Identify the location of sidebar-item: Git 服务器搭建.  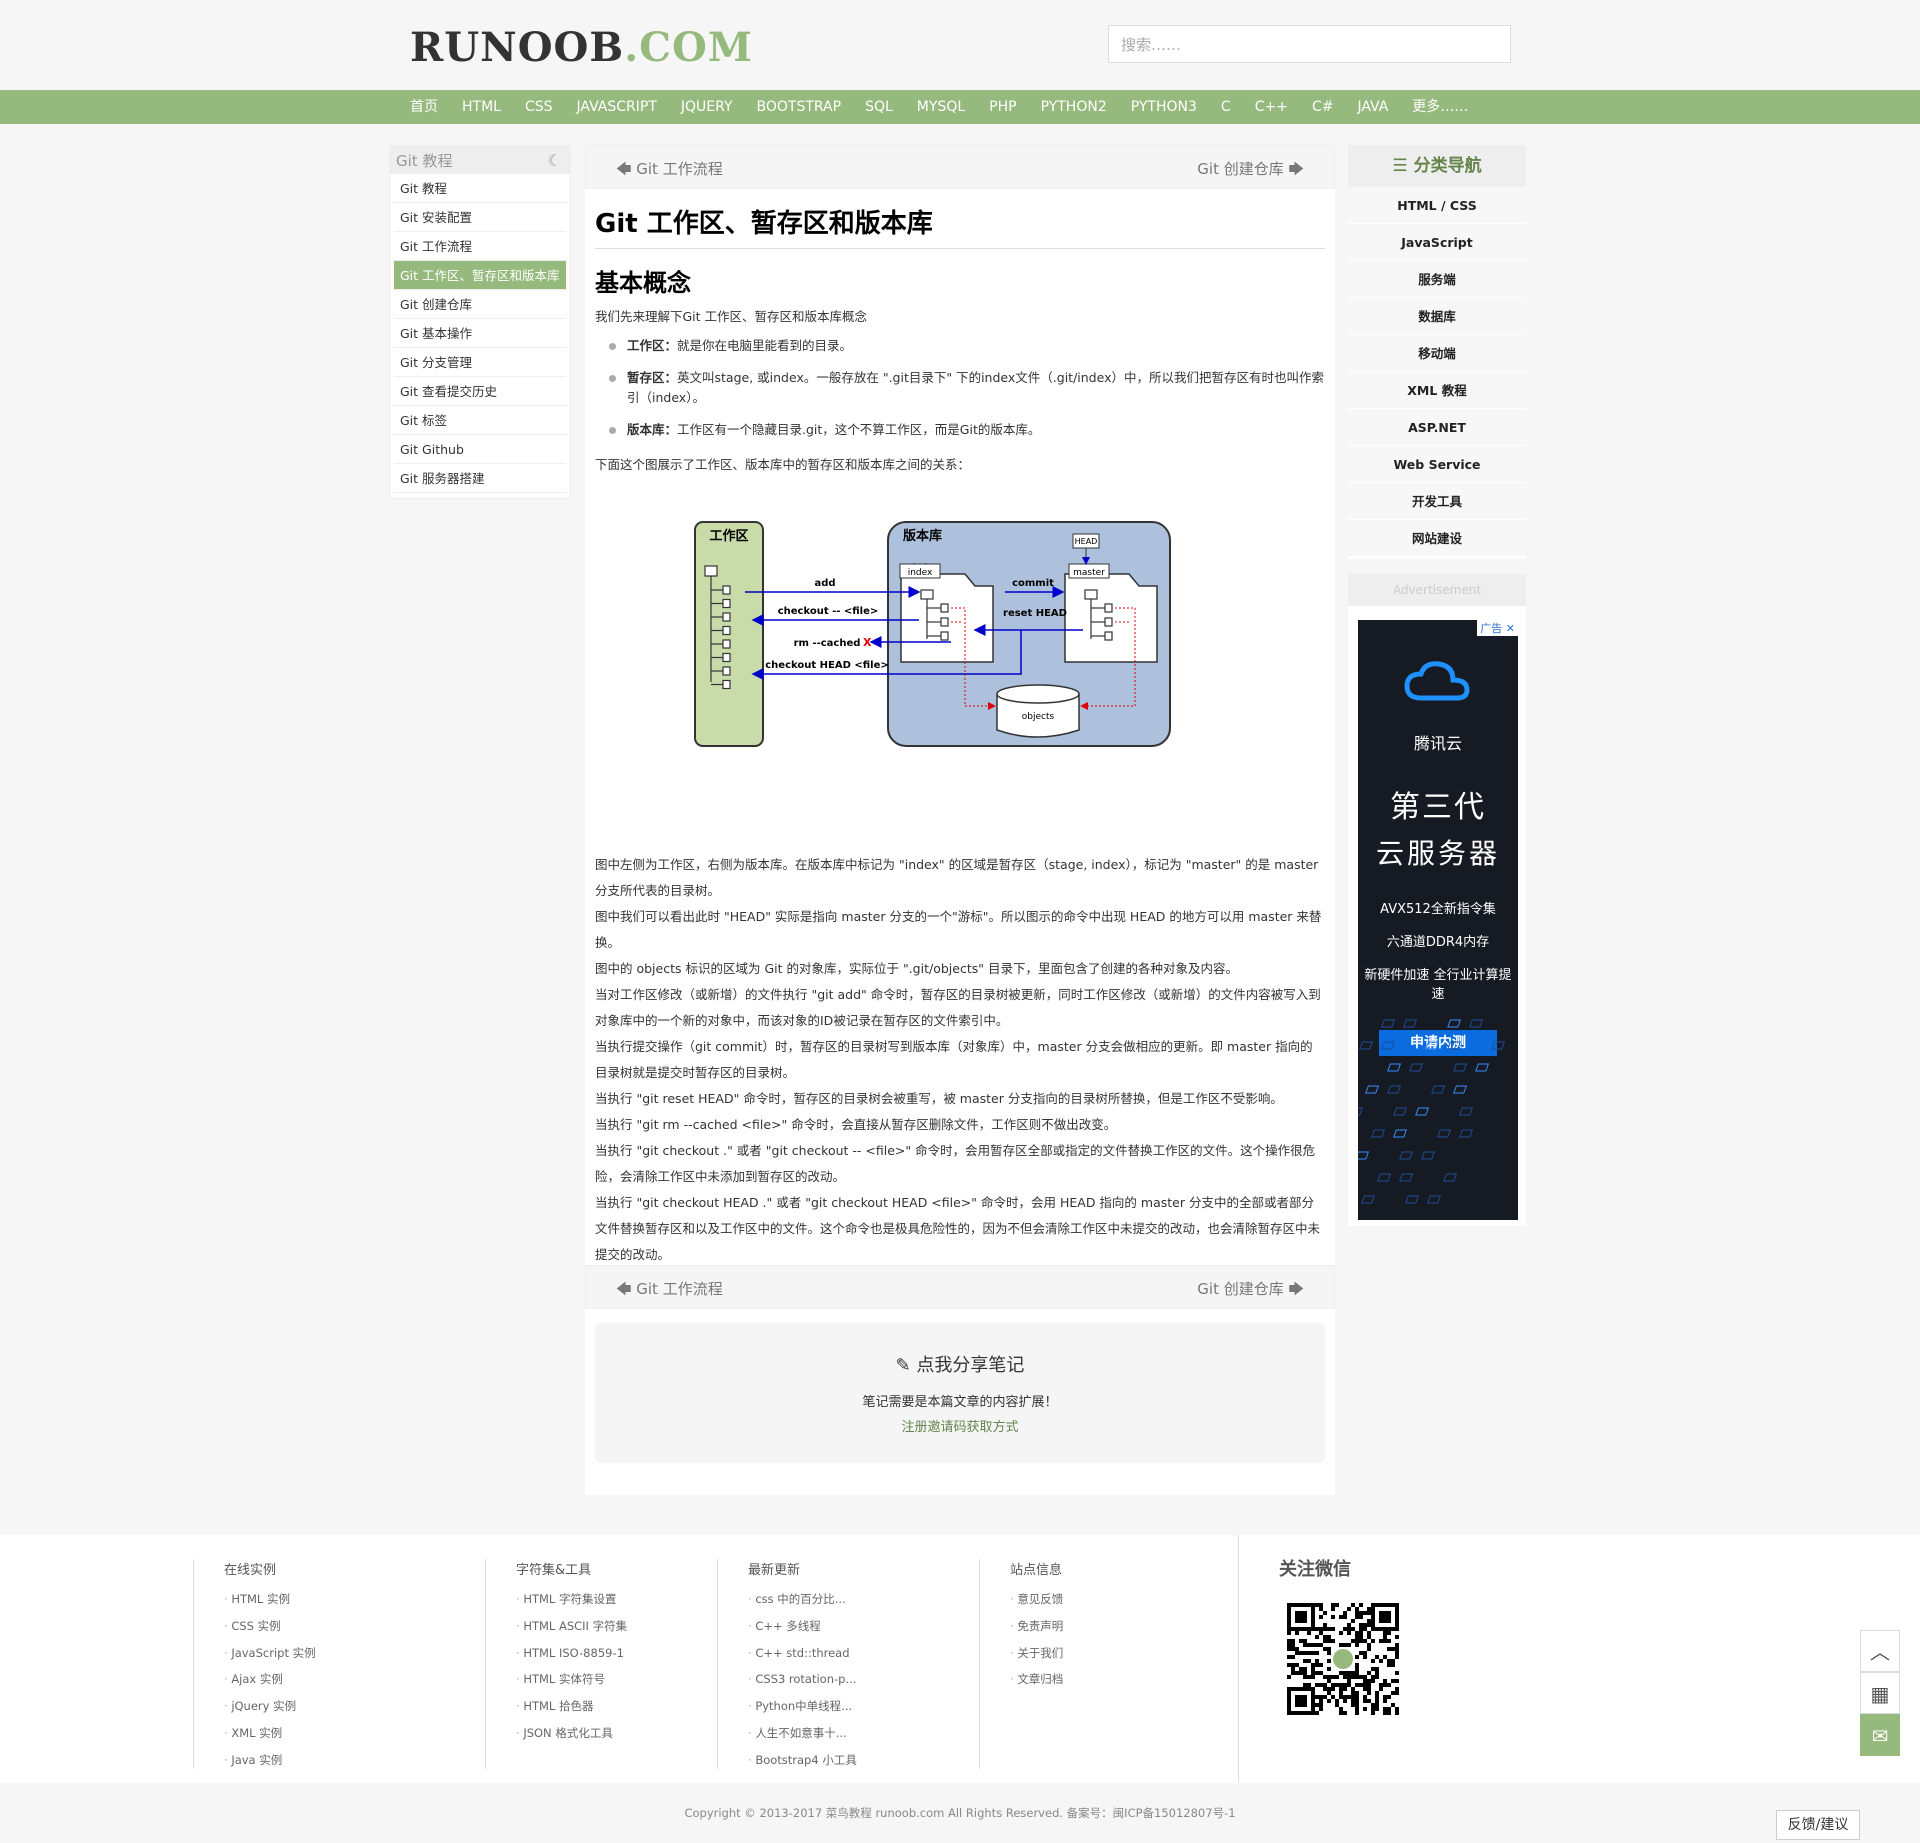
(480, 478).